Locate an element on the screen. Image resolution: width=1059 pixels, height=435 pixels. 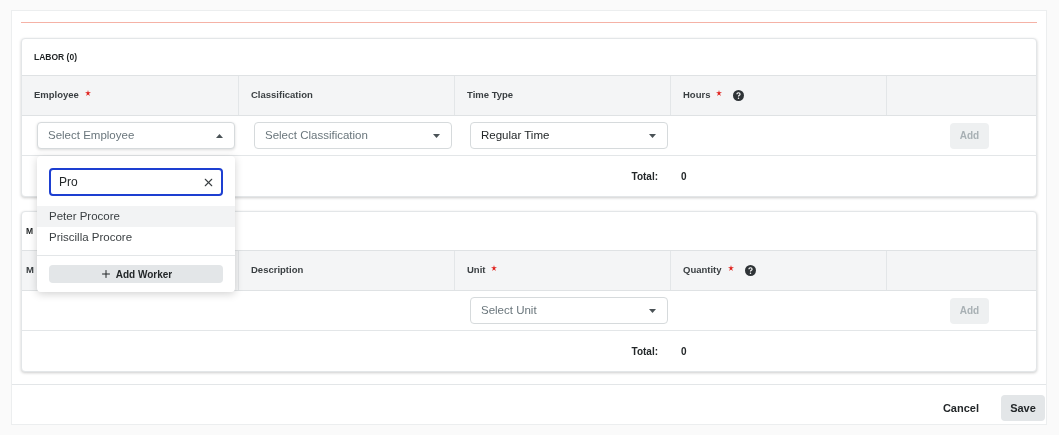
column-header: Classification is located at coordinates (282, 95).